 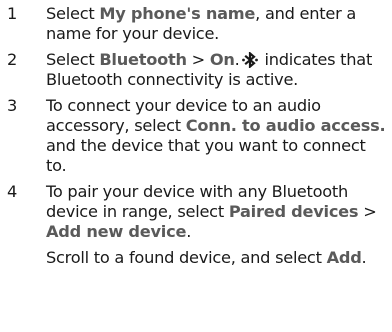 What do you see at coordinates (177, 13) in the screenshot?
I see `menu-option-my-phones-name: My phone's name` at bounding box center [177, 13].